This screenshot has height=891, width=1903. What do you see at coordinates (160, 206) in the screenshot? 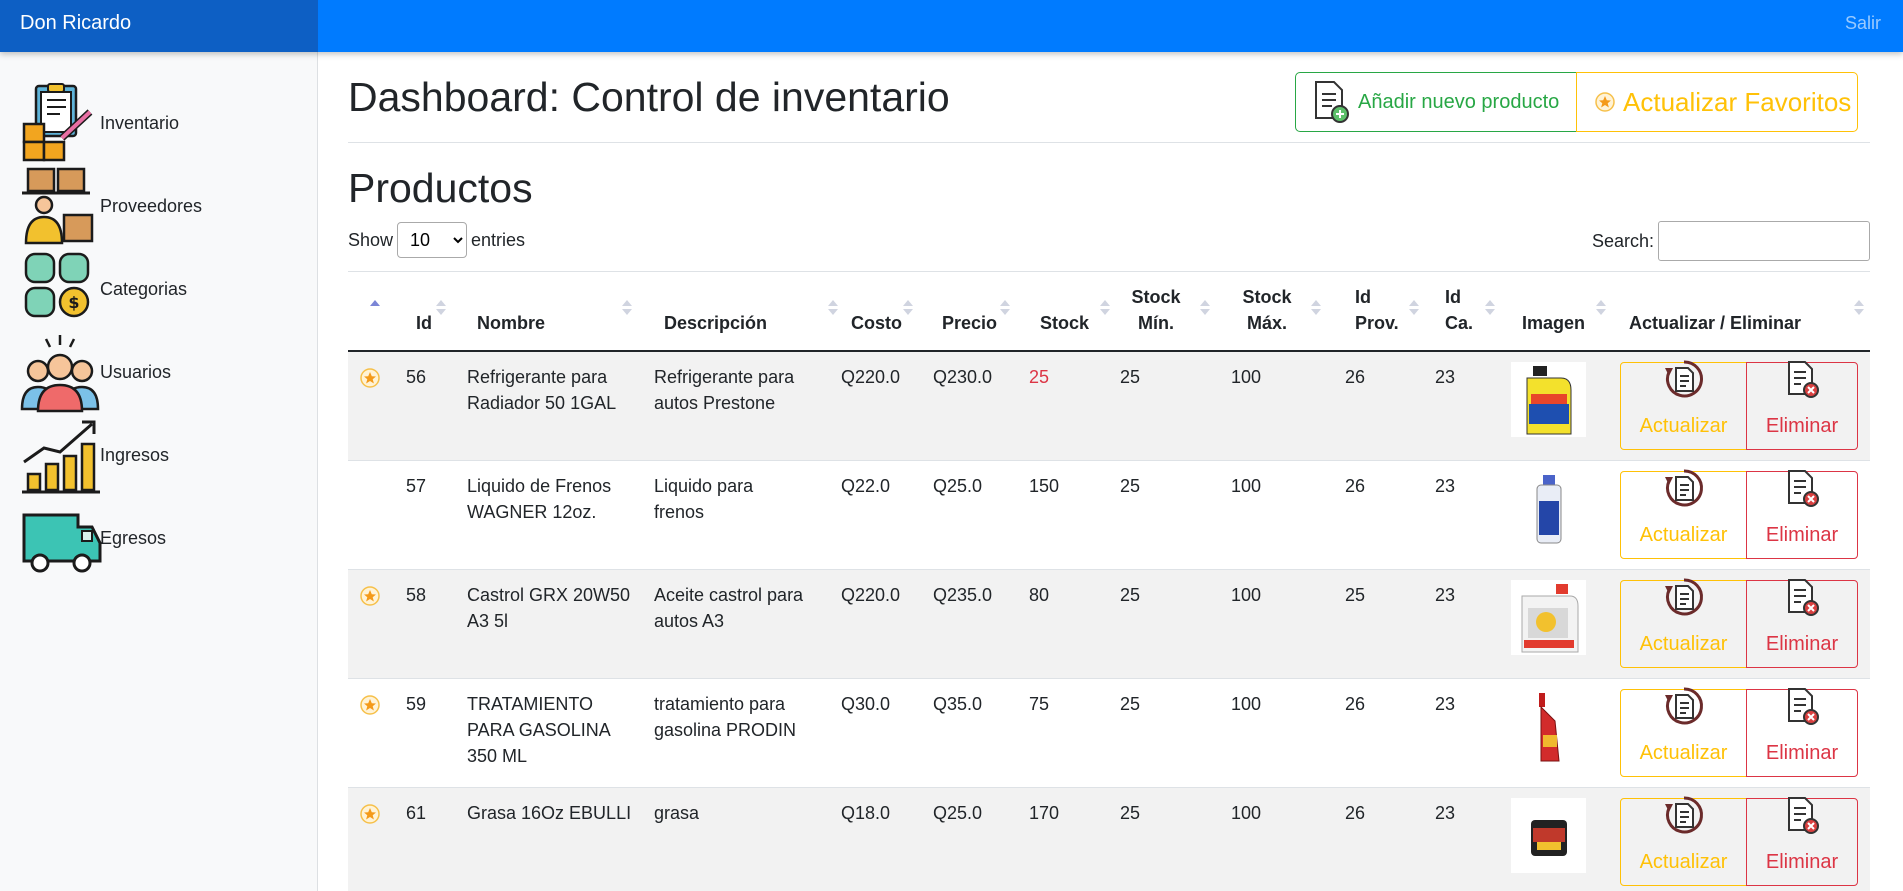
I see `sidebar-item-proveedores: Proveedores` at bounding box center [160, 206].